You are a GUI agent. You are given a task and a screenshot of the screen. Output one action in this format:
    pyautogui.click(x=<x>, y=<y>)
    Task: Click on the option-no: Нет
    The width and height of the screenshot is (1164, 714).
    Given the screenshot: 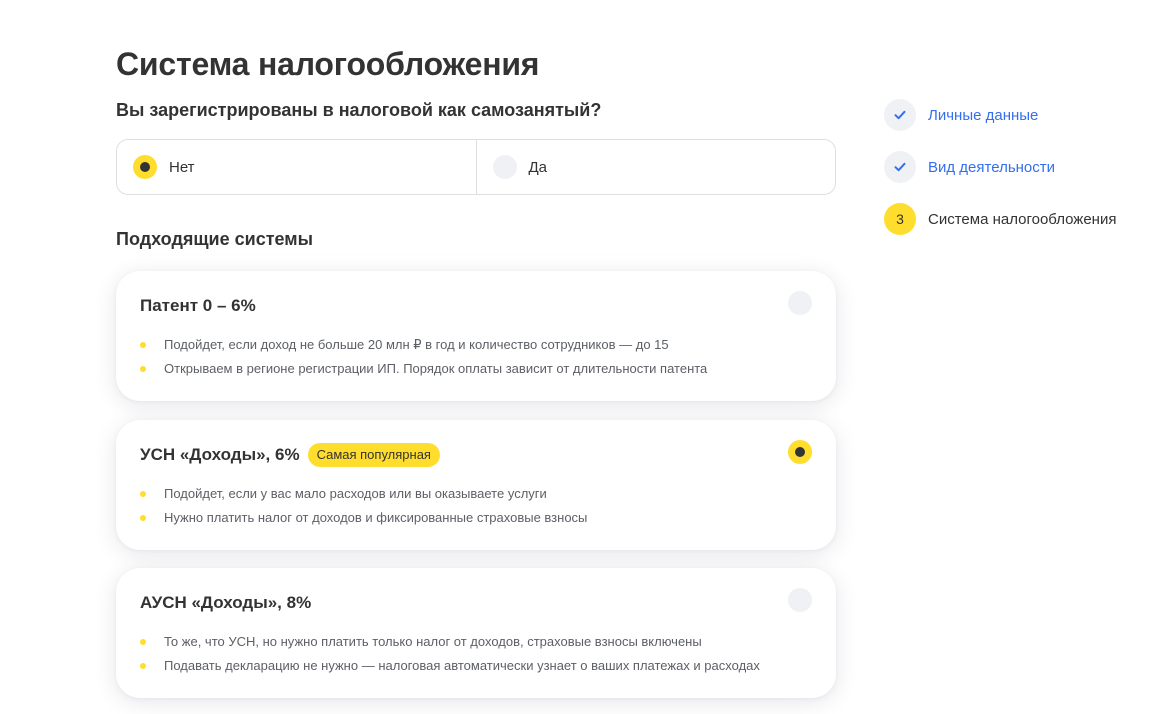 What is the action you would take?
    pyautogui.click(x=296, y=167)
    